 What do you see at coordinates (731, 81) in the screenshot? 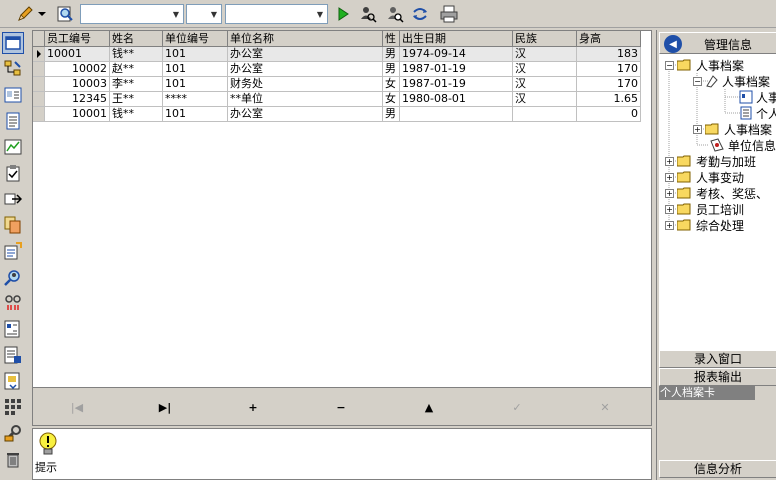
I see `tree-node-personnel-files-sub: − 人事档案` at bounding box center [731, 81].